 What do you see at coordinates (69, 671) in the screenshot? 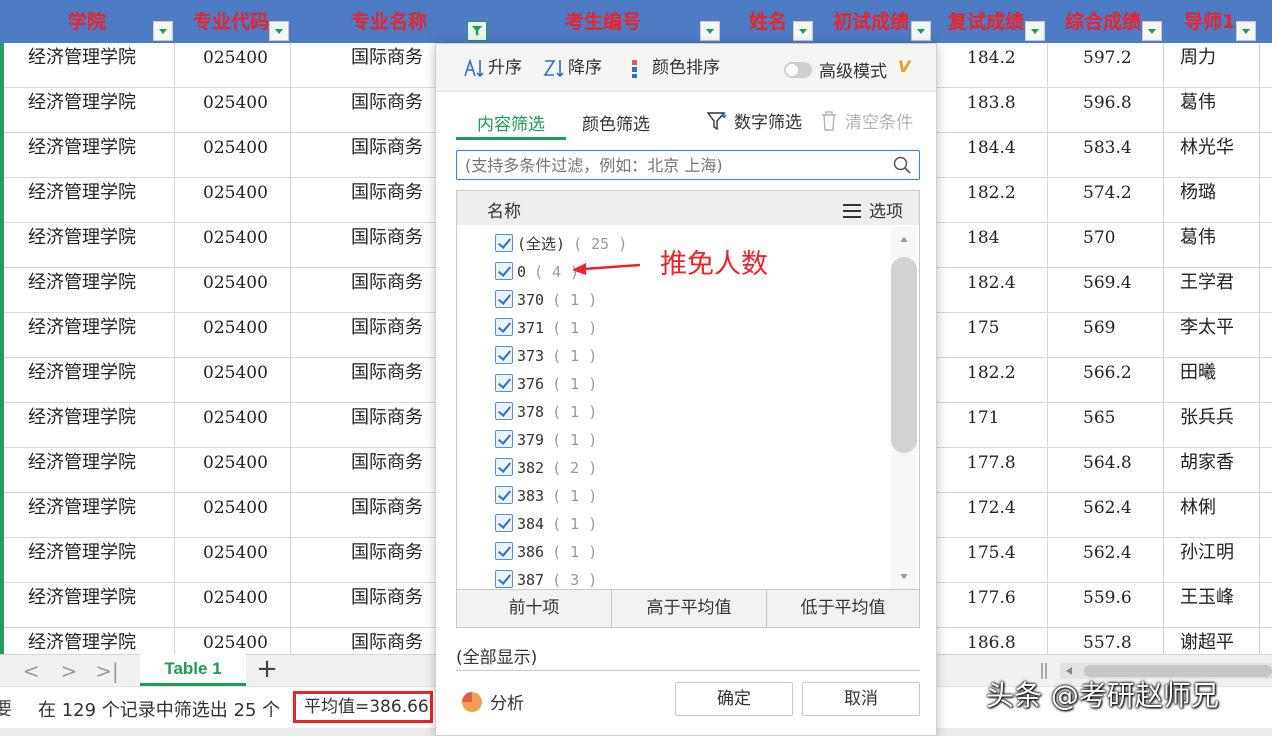
I see `next-sheet-icon: >` at bounding box center [69, 671].